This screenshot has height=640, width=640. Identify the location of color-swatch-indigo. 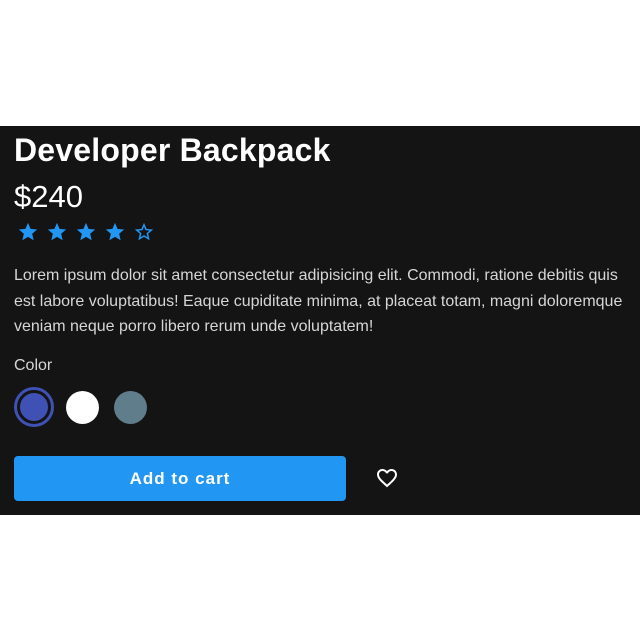
(34, 407).